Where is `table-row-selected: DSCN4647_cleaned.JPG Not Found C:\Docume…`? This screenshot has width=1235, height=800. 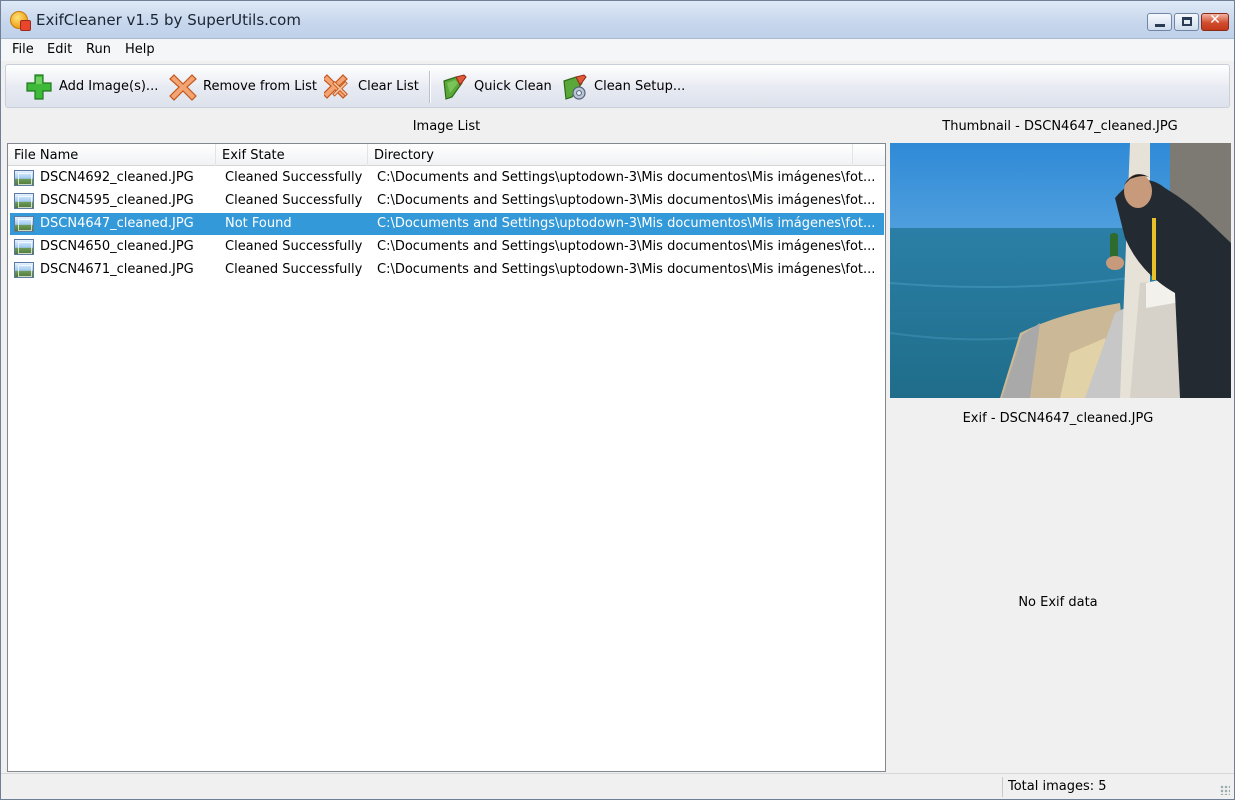 table-row-selected: DSCN4647_cleaned.JPG Not Found C:\Docume… is located at coordinates (447, 224).